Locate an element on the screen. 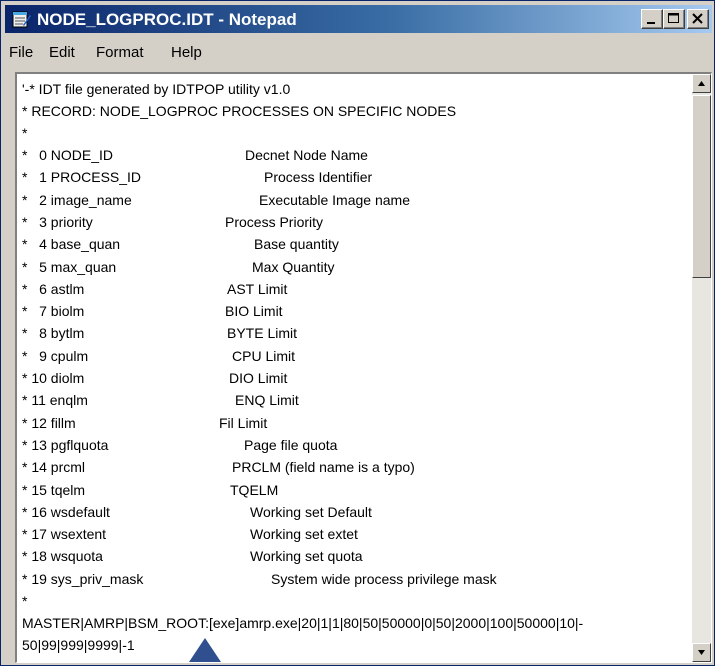 The width and height of the screenshot is (717, 668). field-description: Max Quantity is located at coordinates (293, 266).